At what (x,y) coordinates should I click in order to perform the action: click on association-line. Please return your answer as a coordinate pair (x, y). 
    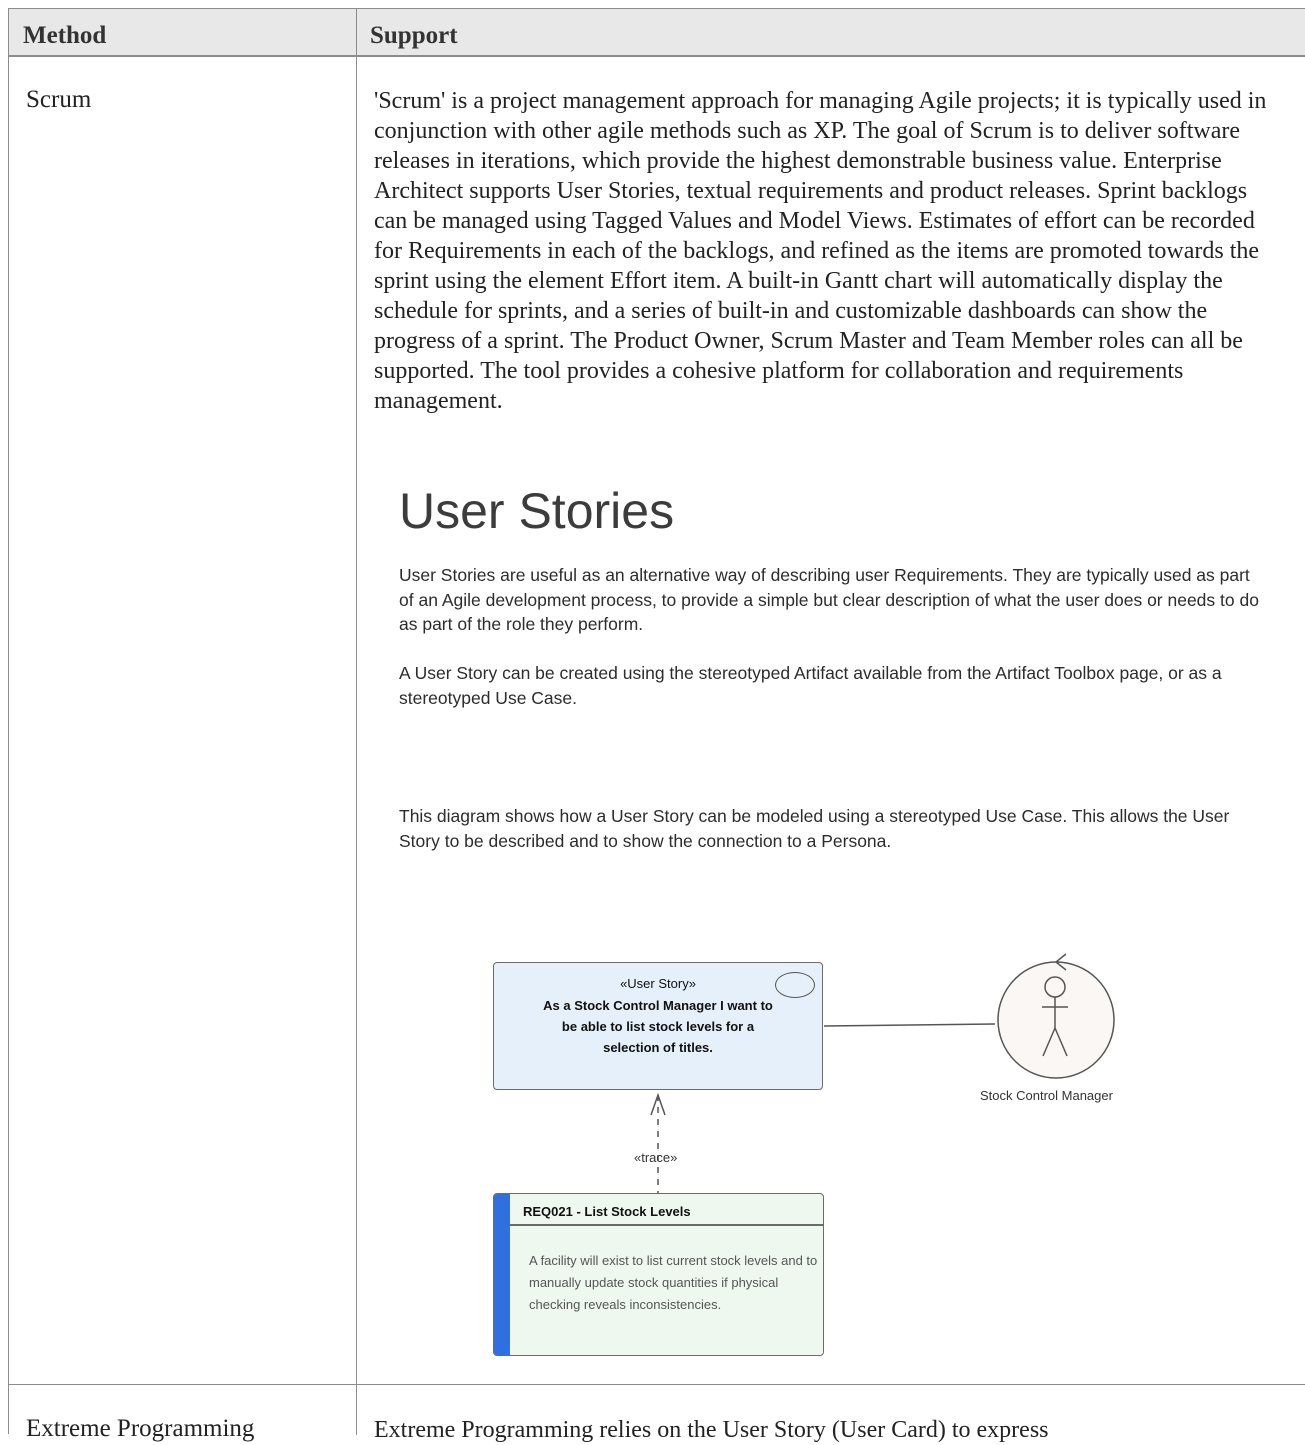
    Looking at the image, I should click on (909, 1025).